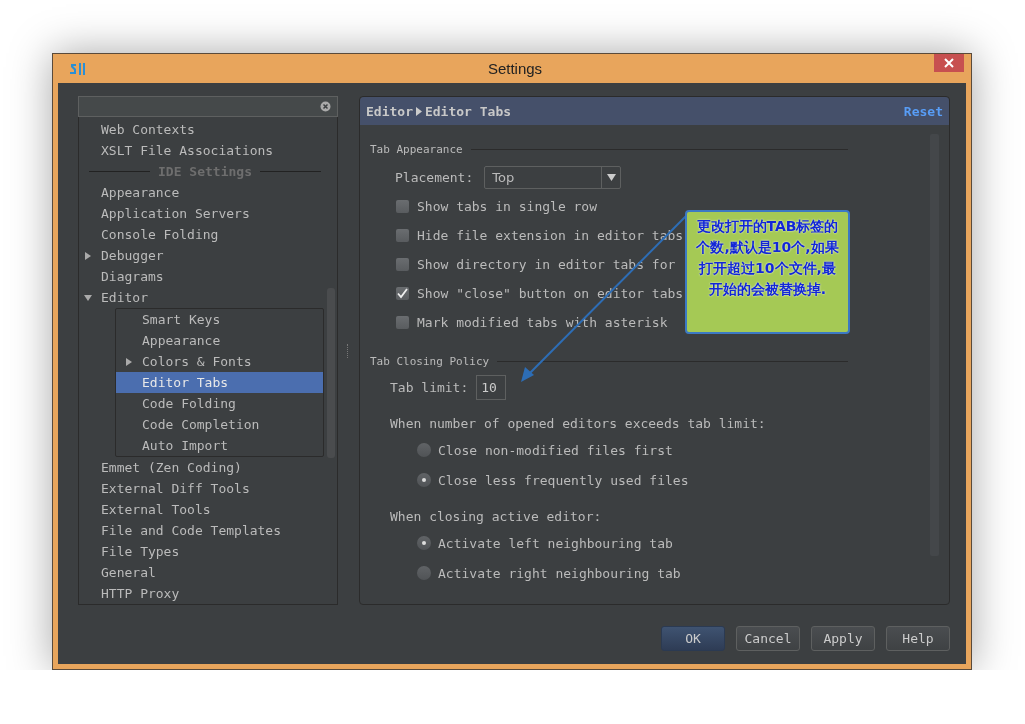  Describe the element at coordinates (88, 297) in the screenshot. I see `collapse-arrow-icon` at that location.